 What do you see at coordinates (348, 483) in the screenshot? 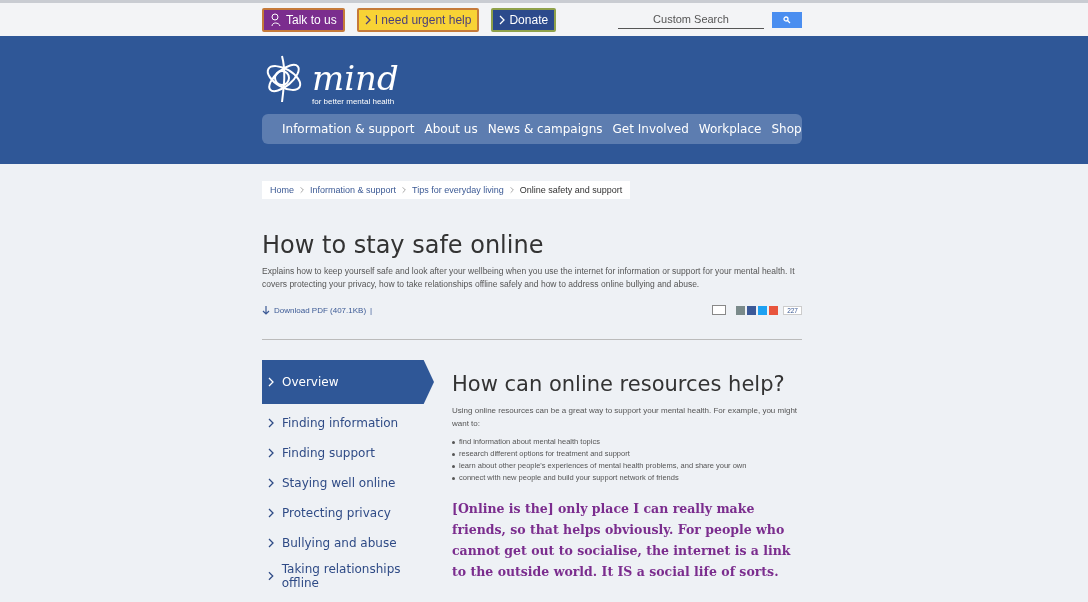
I see `sidebar-item: Staying well online` at bounding box center [348, 483].